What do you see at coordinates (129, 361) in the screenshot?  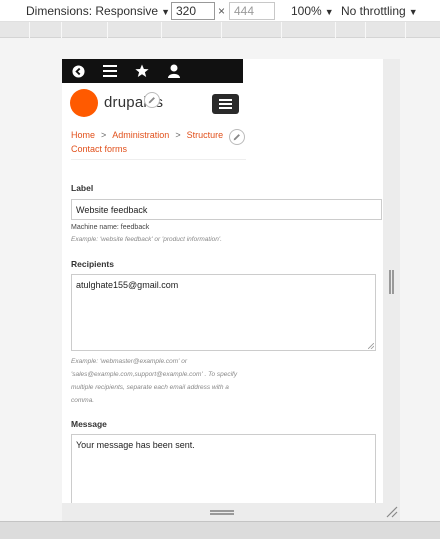 I see `recipients-hint-line: Example: 'webmaster@example.com' or` at bounding box center [129, 361].